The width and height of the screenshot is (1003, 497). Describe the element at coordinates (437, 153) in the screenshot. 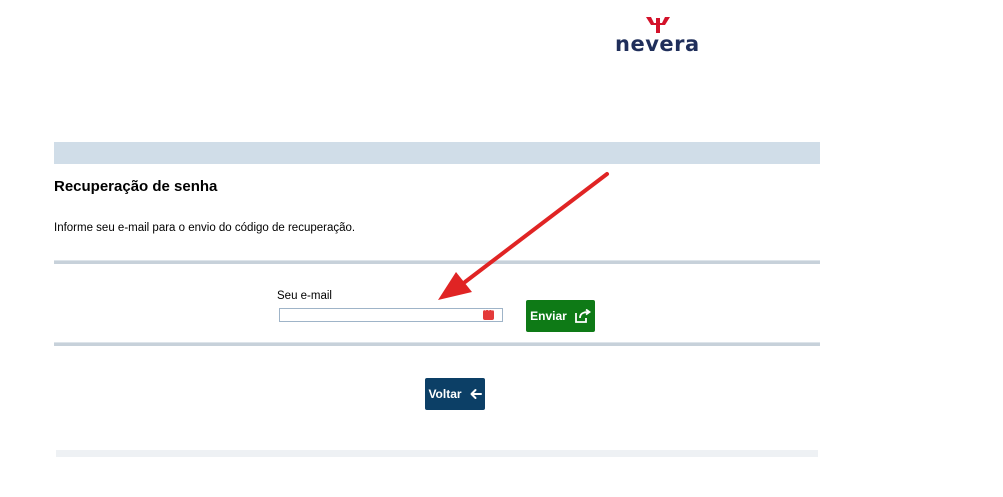

I see `header-bar` at that location.